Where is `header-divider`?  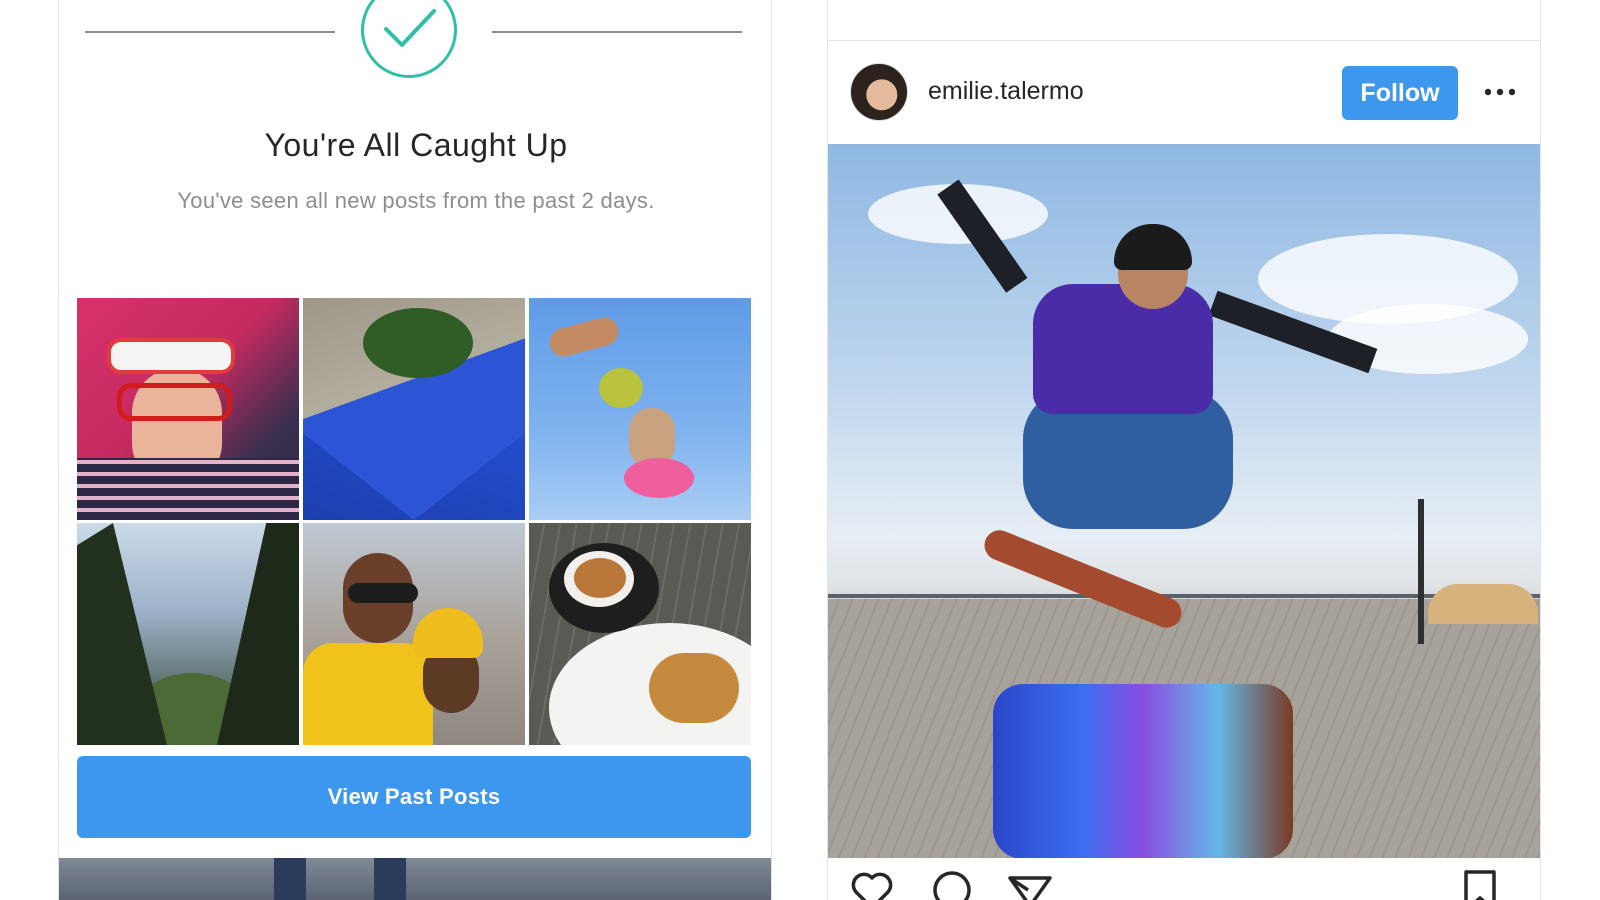 header-divider is located at coordinates (1184, 40).